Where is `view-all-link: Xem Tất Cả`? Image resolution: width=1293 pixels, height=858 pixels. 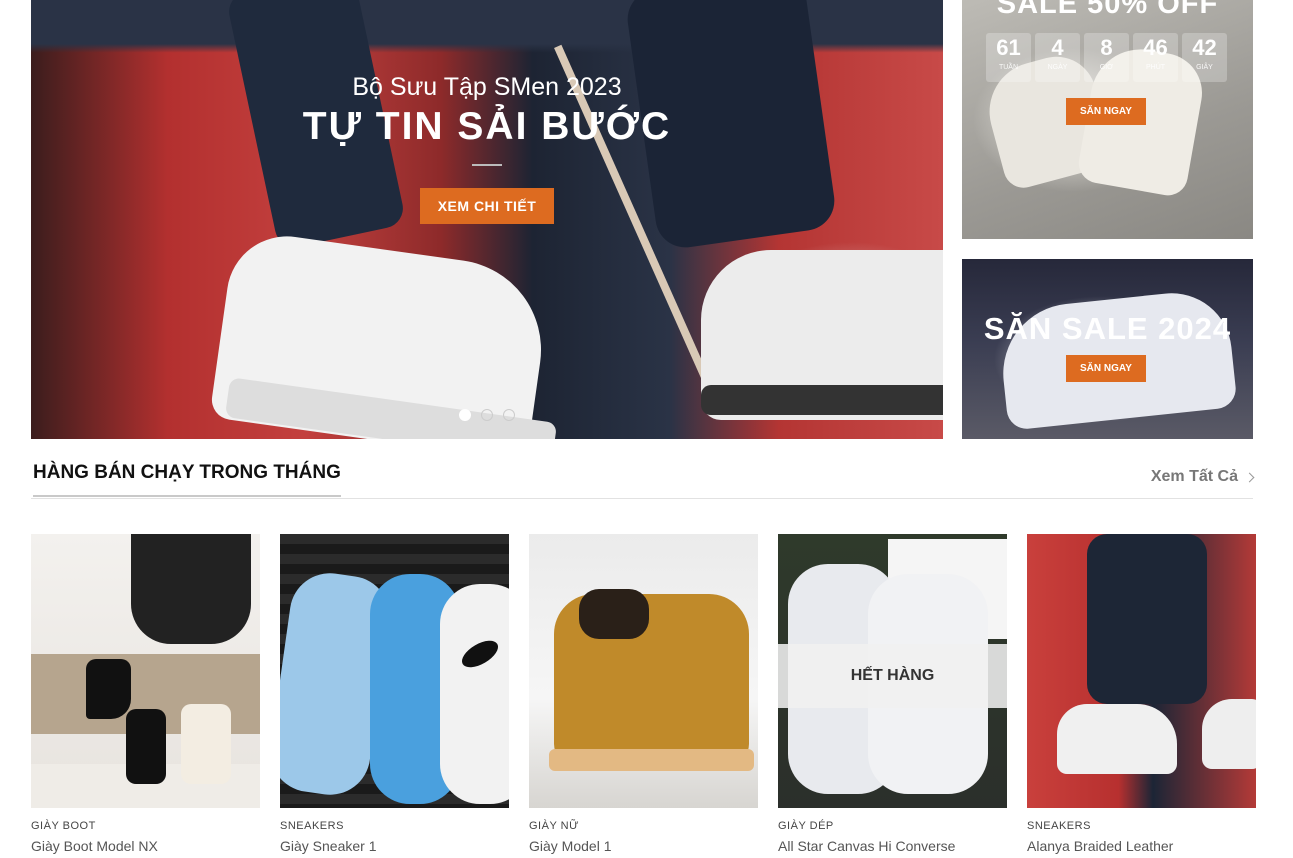 view-all-link: Xem Tất Cả is located at coordinates (1202, 477).